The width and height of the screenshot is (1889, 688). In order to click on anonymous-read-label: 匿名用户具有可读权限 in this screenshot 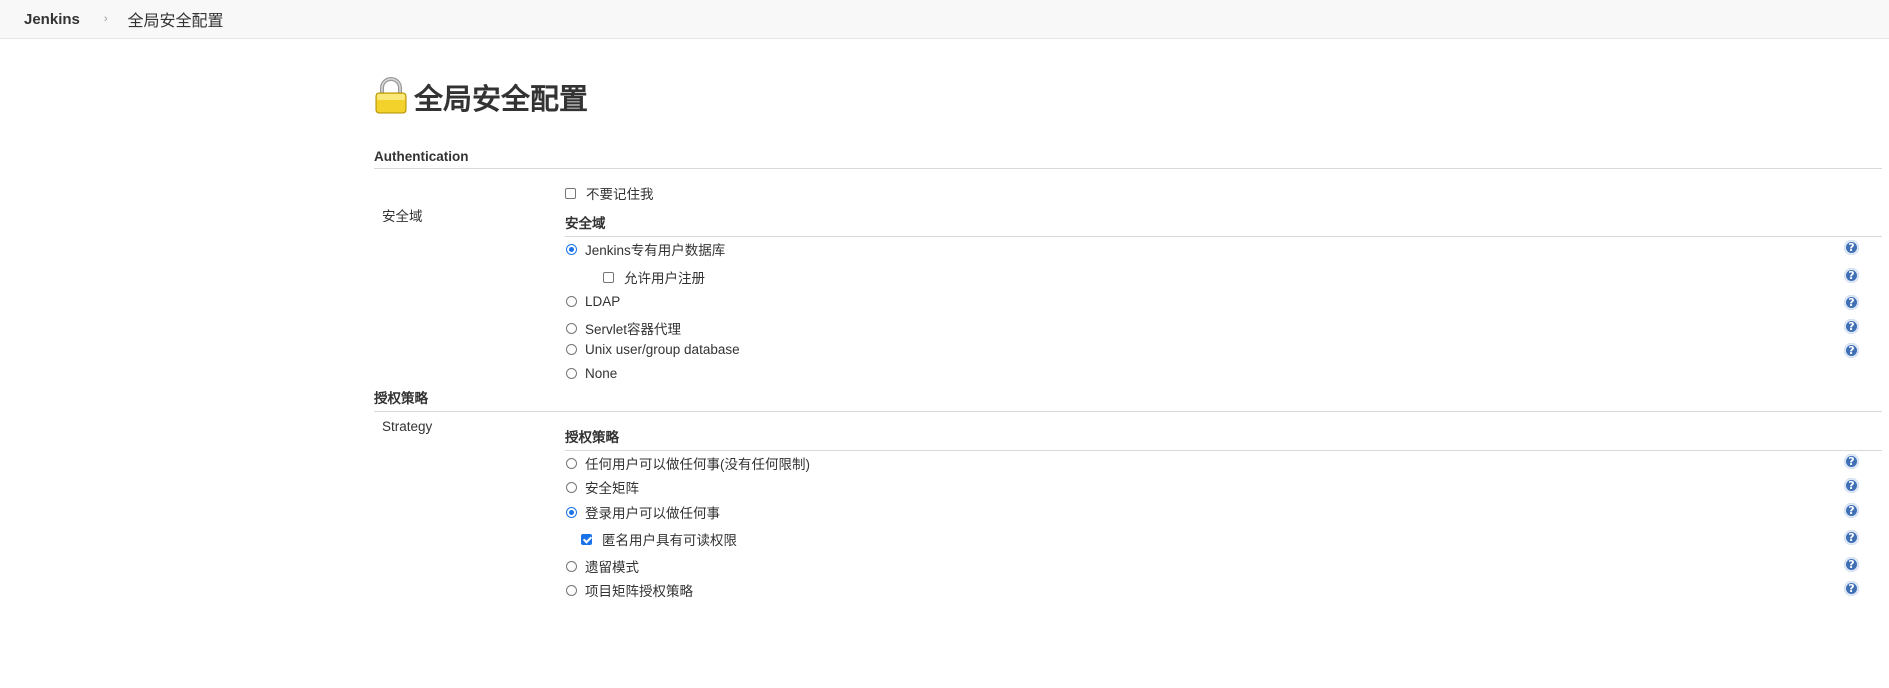, I will do `click(669, 540)`.